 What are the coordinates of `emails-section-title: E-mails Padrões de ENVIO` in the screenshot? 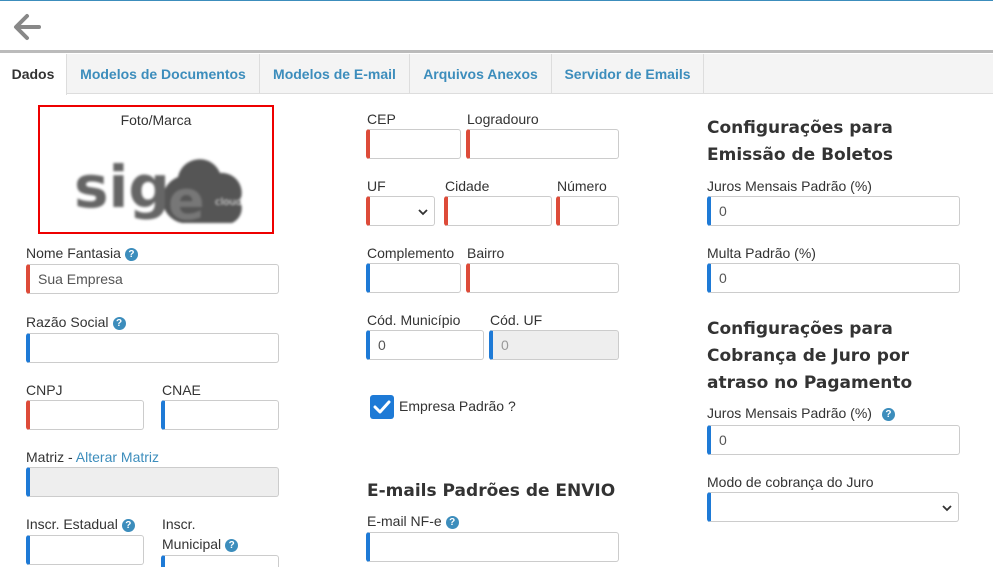 It's located at (491, 491).